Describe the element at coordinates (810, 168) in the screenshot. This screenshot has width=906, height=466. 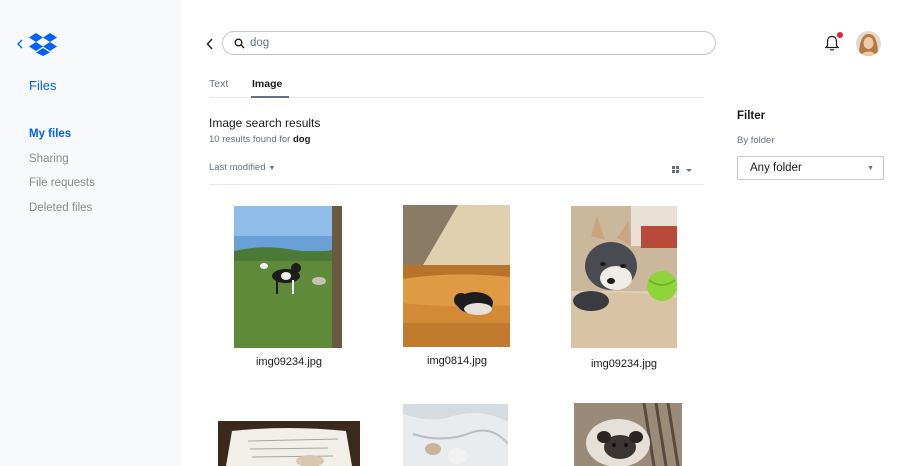
I see `folder-select: Any folder ▼` at that location.